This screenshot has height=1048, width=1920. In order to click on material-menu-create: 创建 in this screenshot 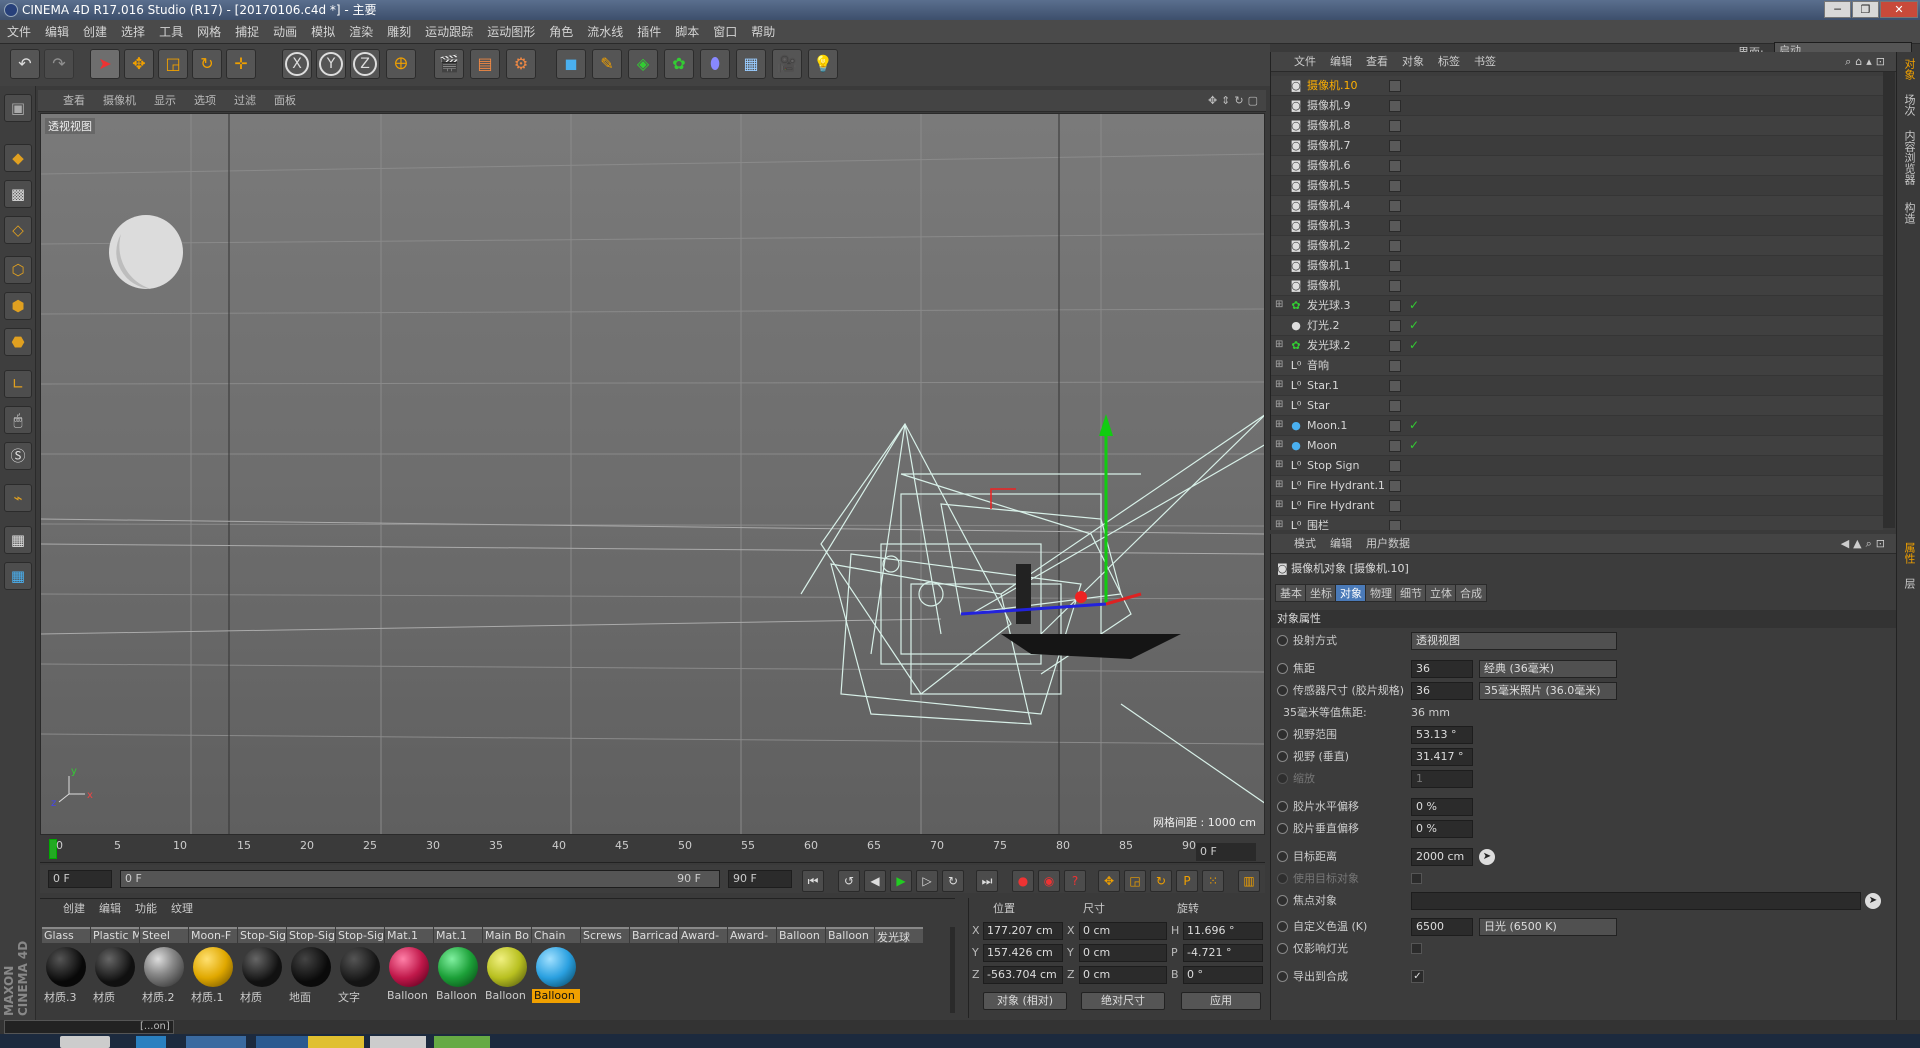, I will do `click(74, 909)`.